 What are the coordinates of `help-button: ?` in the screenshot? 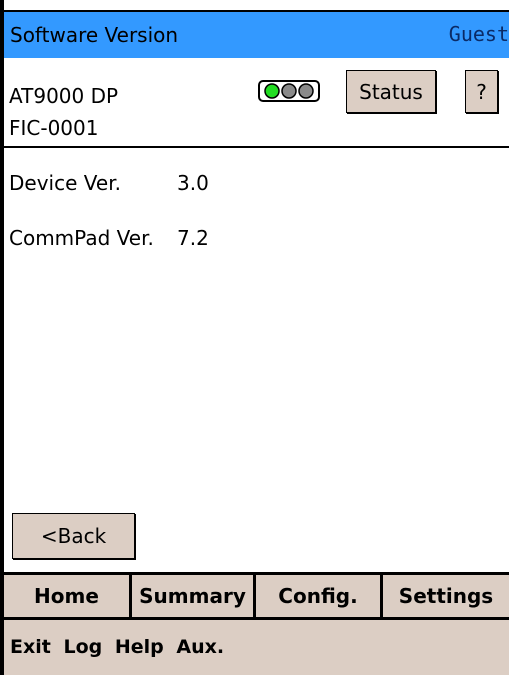 It's located at (481, 91).